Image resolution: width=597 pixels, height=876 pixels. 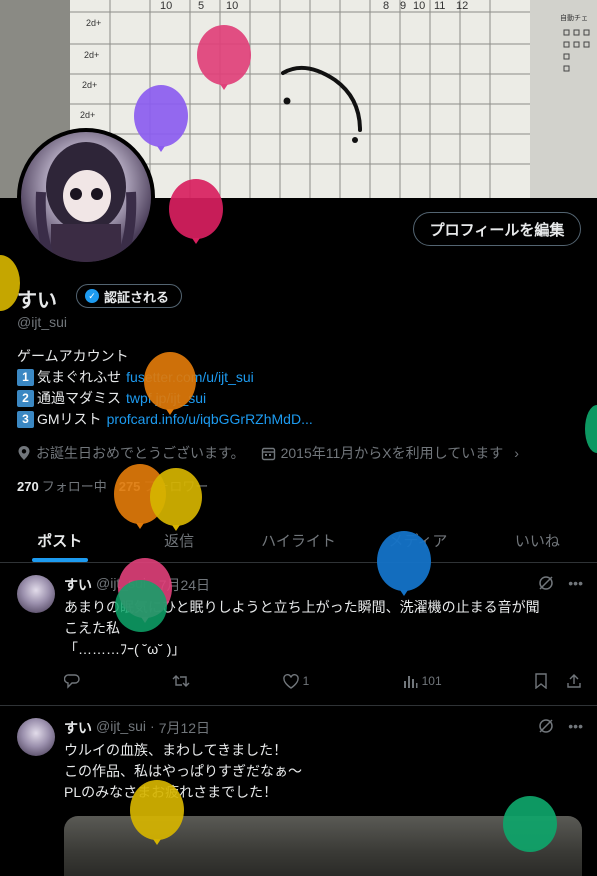 I want to click on reply-button, so click(x=72, y=681).